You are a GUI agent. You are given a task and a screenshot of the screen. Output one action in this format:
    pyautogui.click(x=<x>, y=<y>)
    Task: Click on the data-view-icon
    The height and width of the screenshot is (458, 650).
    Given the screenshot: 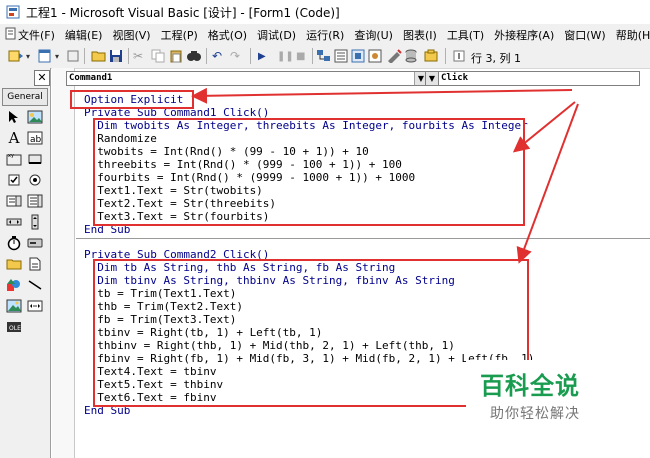 What is the action you would take?
    pyautogui.click(x=411, y=56)
    